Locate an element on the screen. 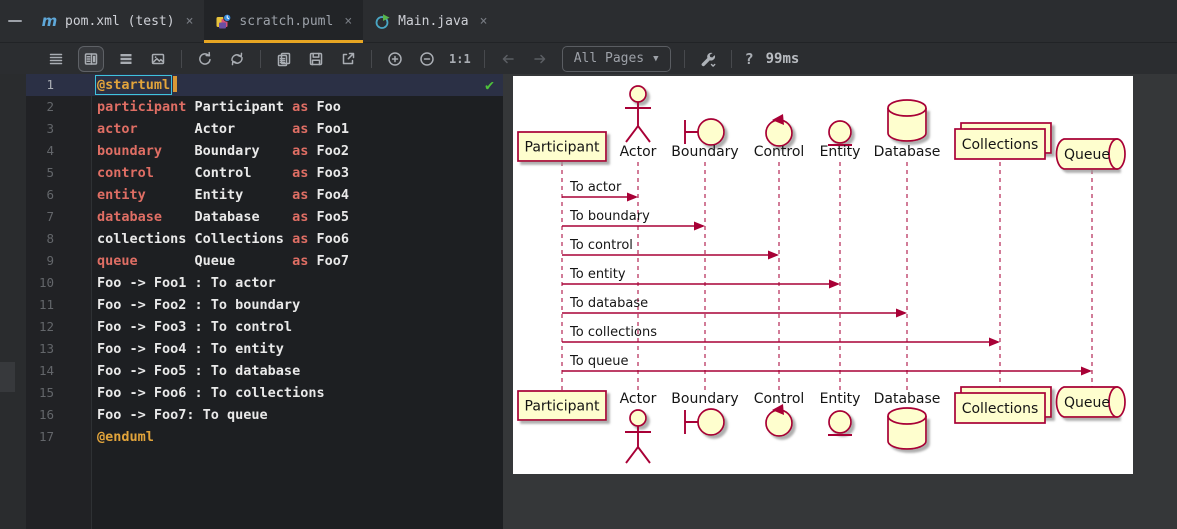 The height and width of the screenshot is (529, 1177). pages-dropdown: All Pages ▼ is located at coordinates (616, 58).